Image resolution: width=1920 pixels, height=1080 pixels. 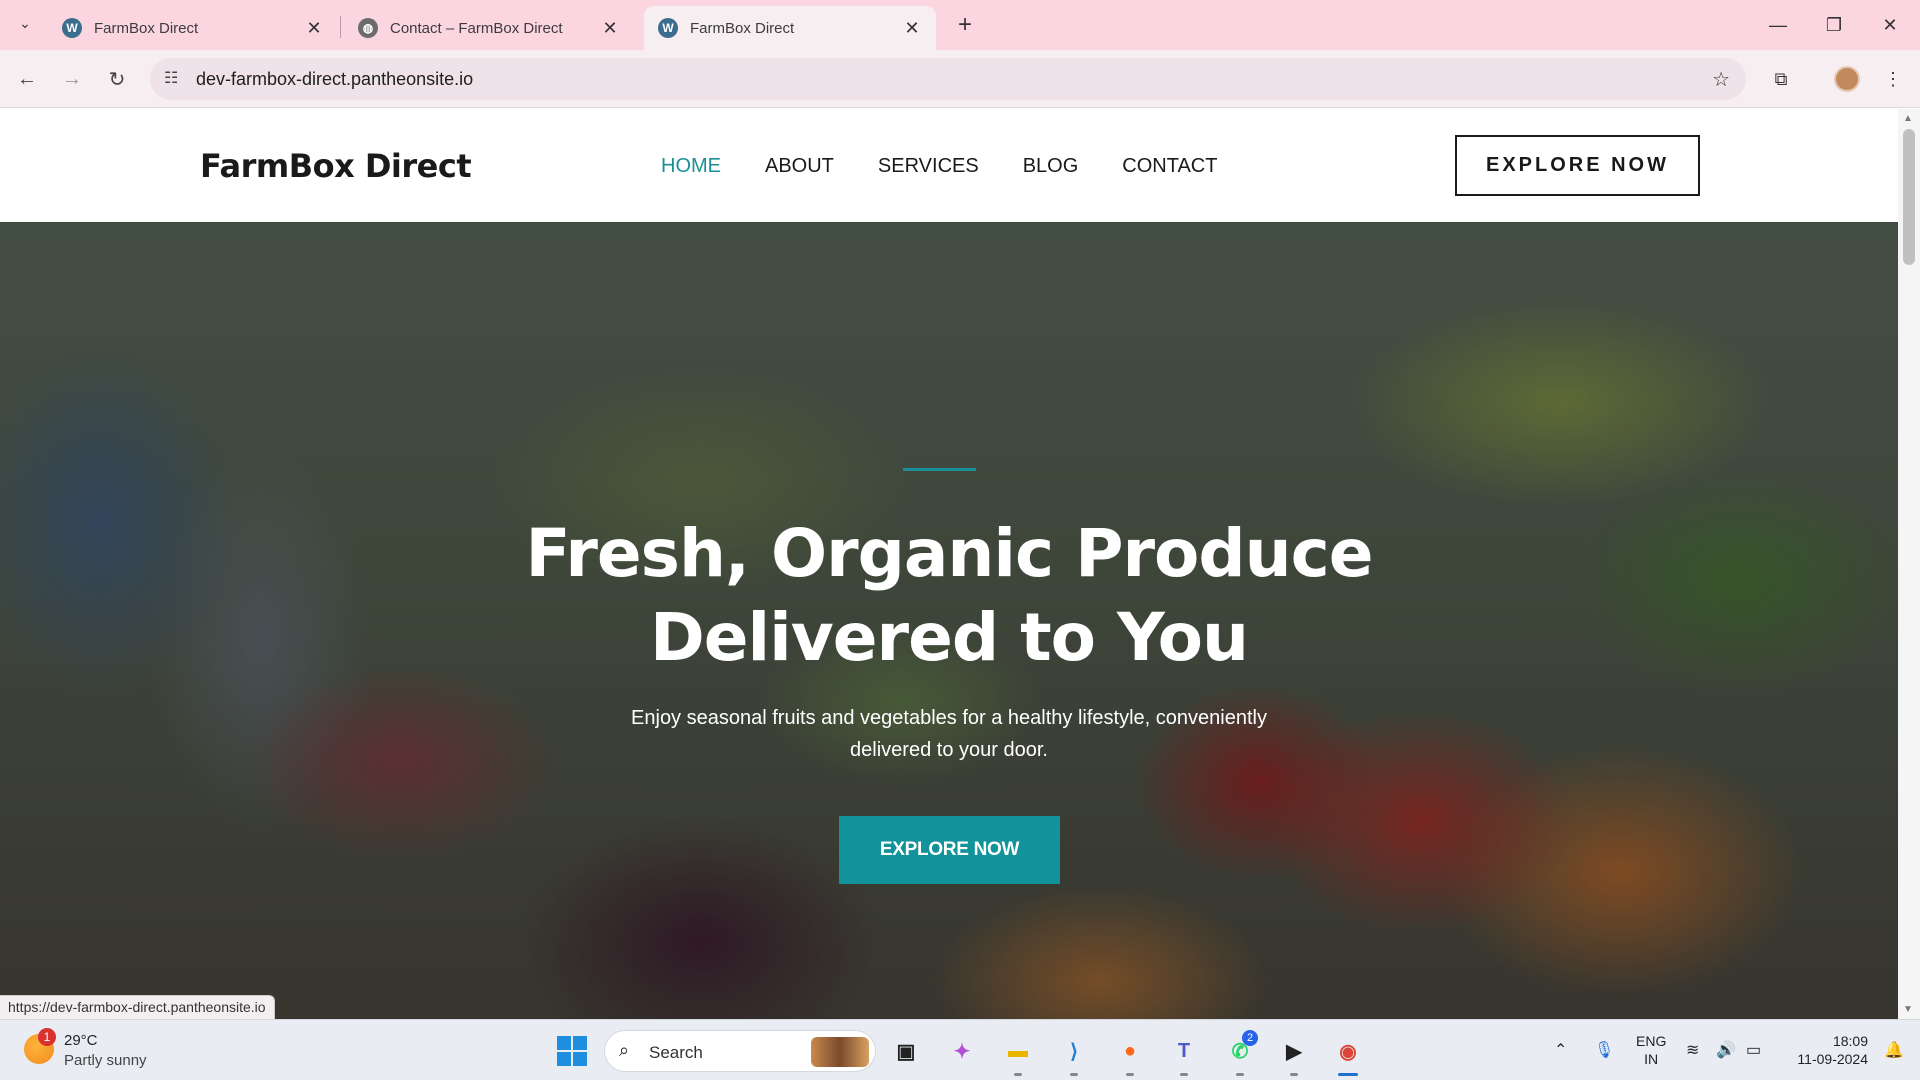 I want to click on search-label: Search, so click(x=676, y=1052).